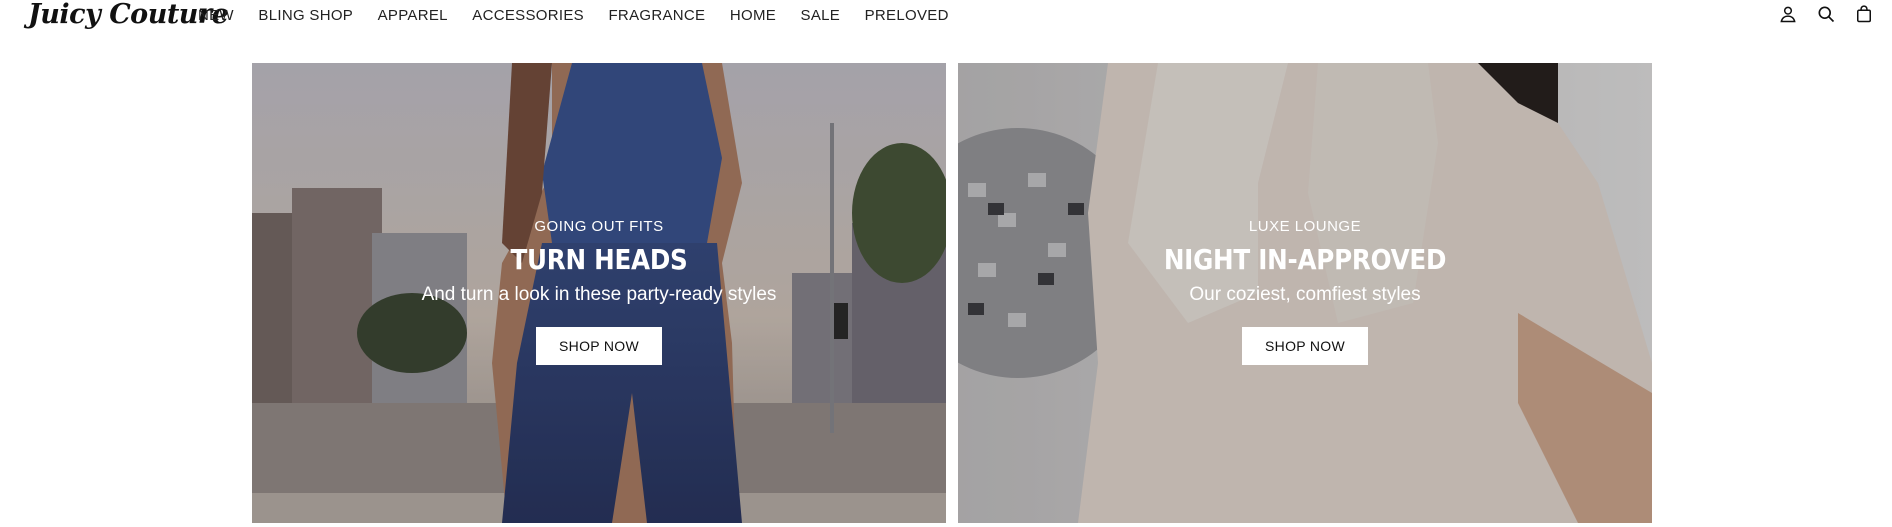 The image size is (1892, 527). Describe the element at coordinates (753, 15) in the screenshot. I see `nav-item-home: HOME` at that location.